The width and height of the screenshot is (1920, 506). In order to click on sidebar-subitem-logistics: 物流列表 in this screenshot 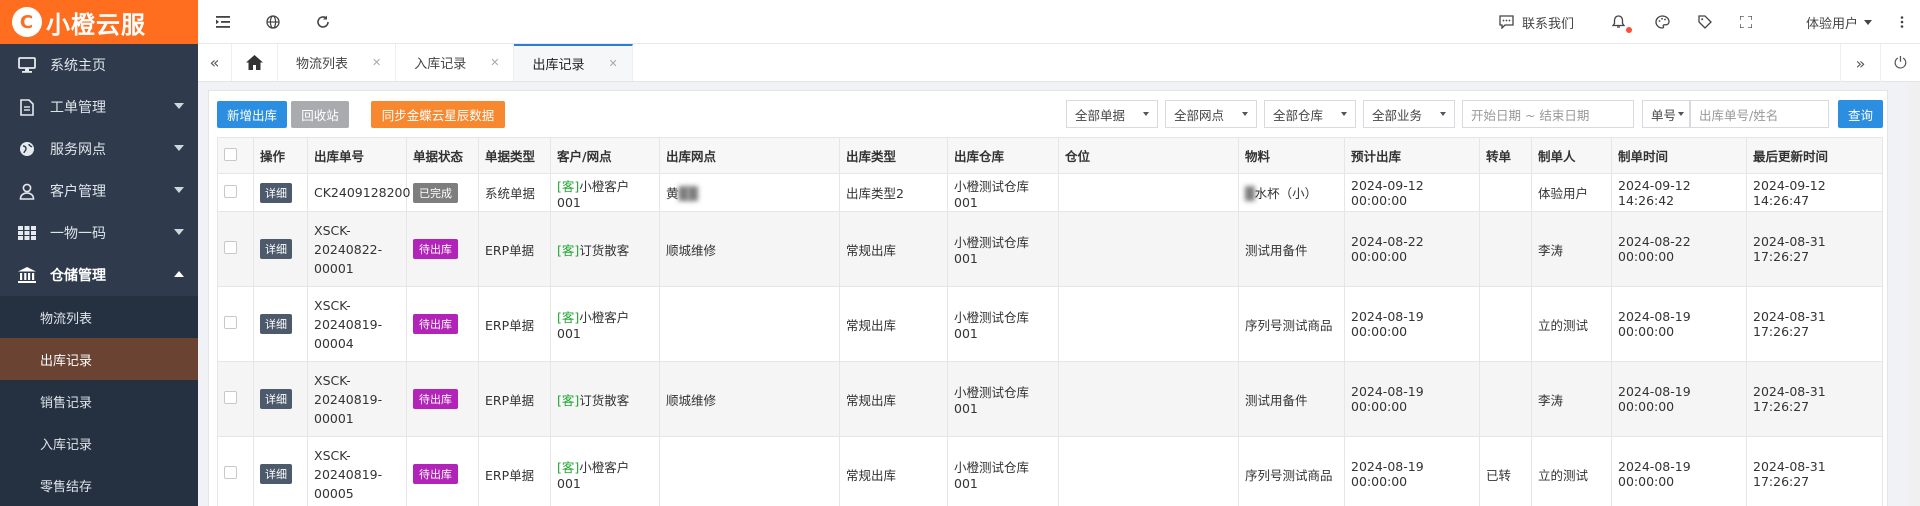, I will do `click(99, 317)`.